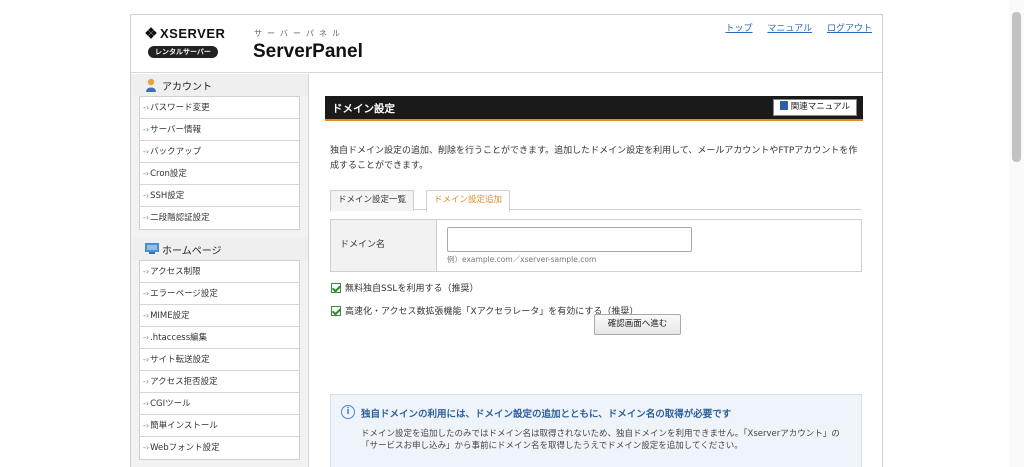  What do you see at coordinates (219, 85) in the screenshot?
I see `sidebar-section-account: アカウント` at bounding box center [219, 85].